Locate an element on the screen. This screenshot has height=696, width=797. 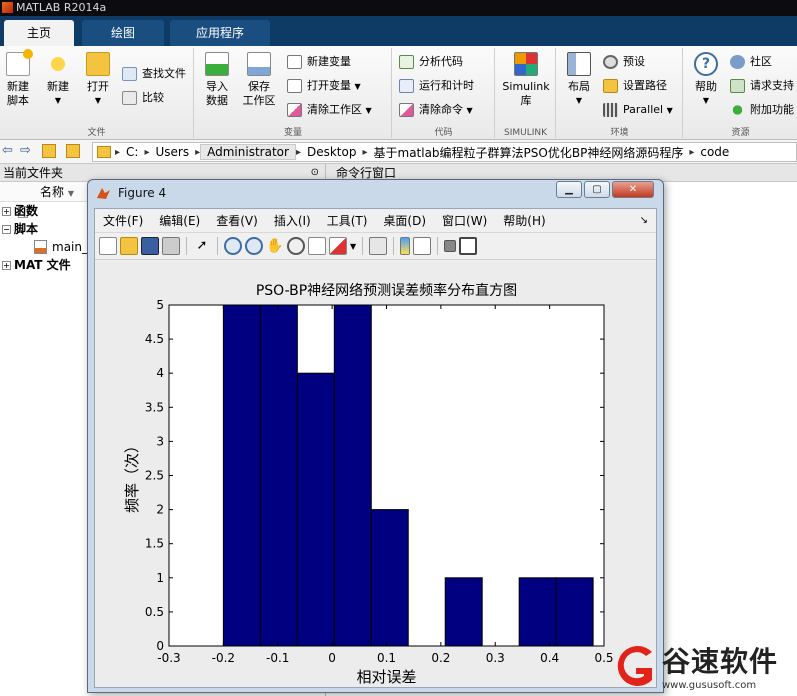
variable-section-label: 变量 is located at coordinates (292, 133).